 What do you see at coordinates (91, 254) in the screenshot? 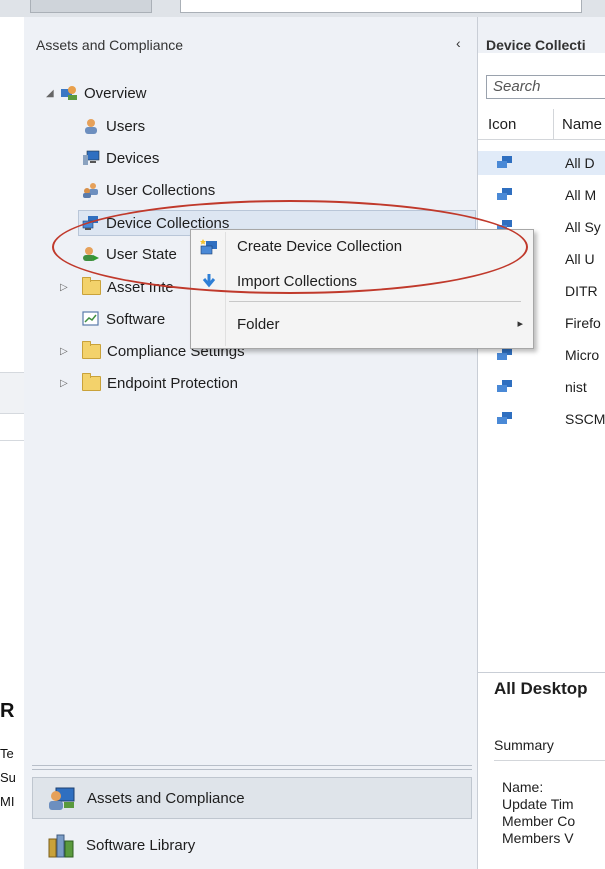
I see `user-state-icon` at bounding box center [91, 254].